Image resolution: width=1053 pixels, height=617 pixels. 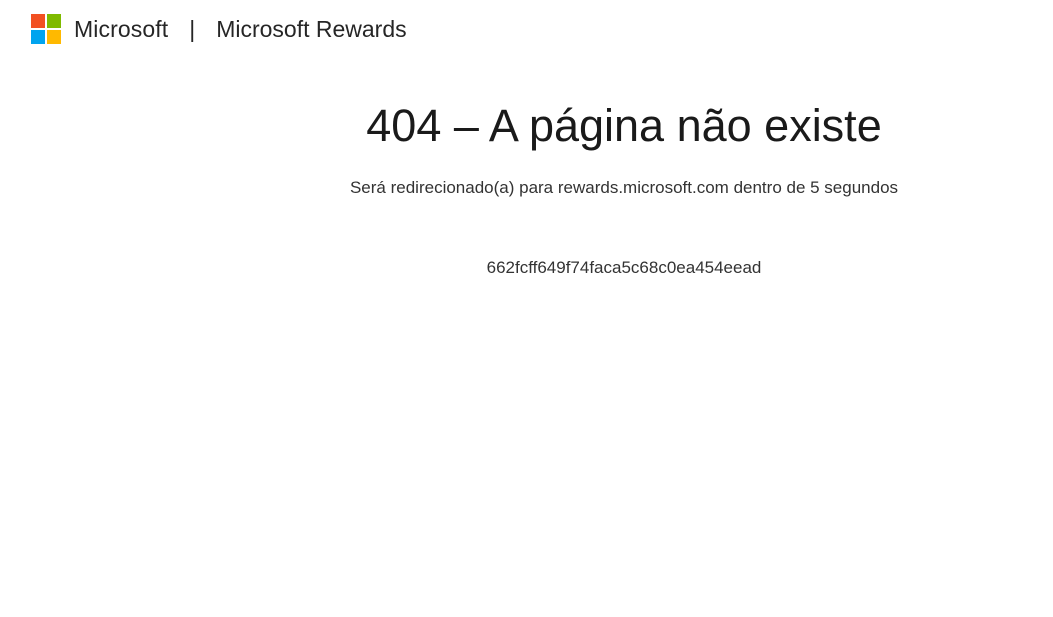 I want to click on logo-square-red, so click(x=38, y=21).